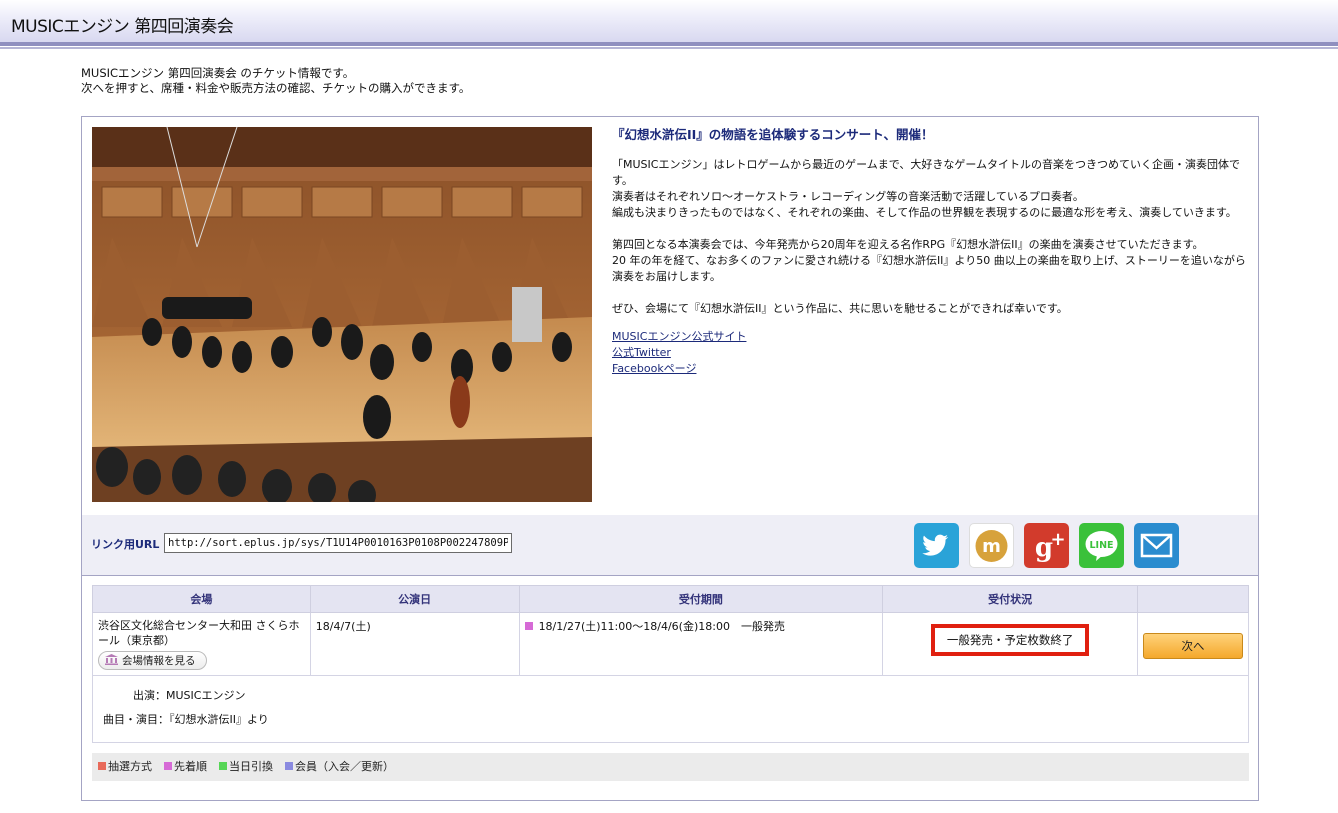  Describe the element at coordinates (125, 544) in the screenshot. I see `link-url-label: リンク用URL` at that location.